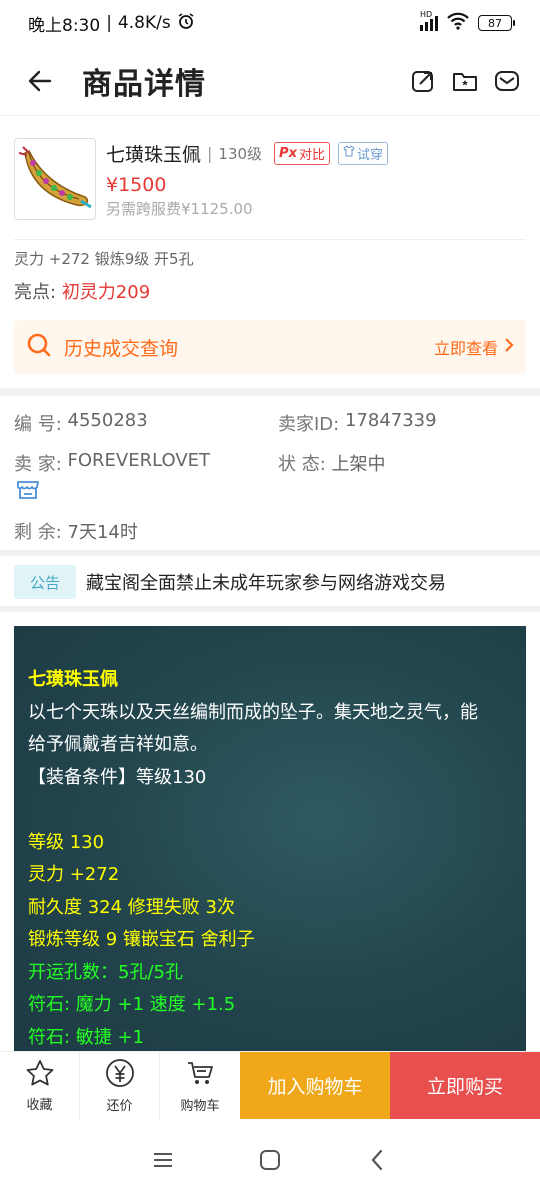 The width and height of the screenshot is (540, 1200). Describe the element at coordinates (38, 424) in the screenshot. I see `listing-id-label: 编 号:` at that location.